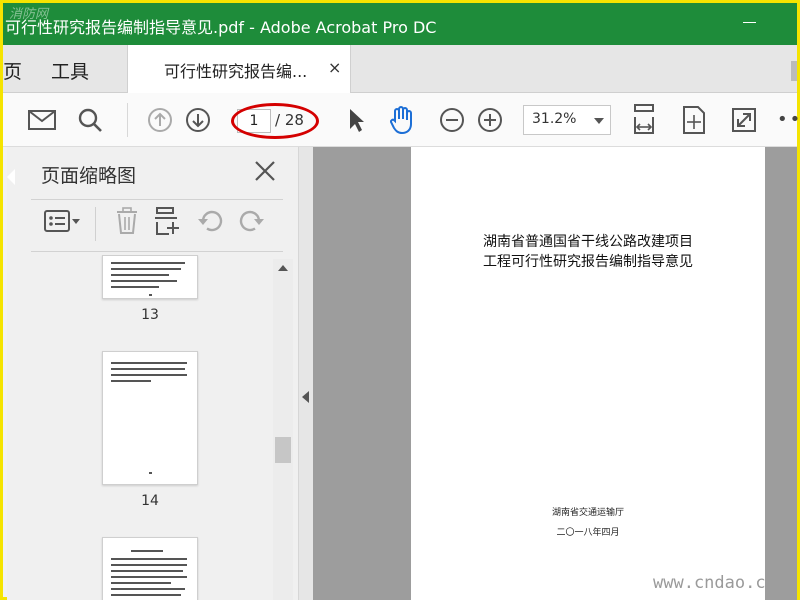 Image resolution: width=800 pixels, height=600 pixels. What do you see at coordinates (127, 221) in the screenshot?
I see `trash-icon` at bounding box center [127, 221].